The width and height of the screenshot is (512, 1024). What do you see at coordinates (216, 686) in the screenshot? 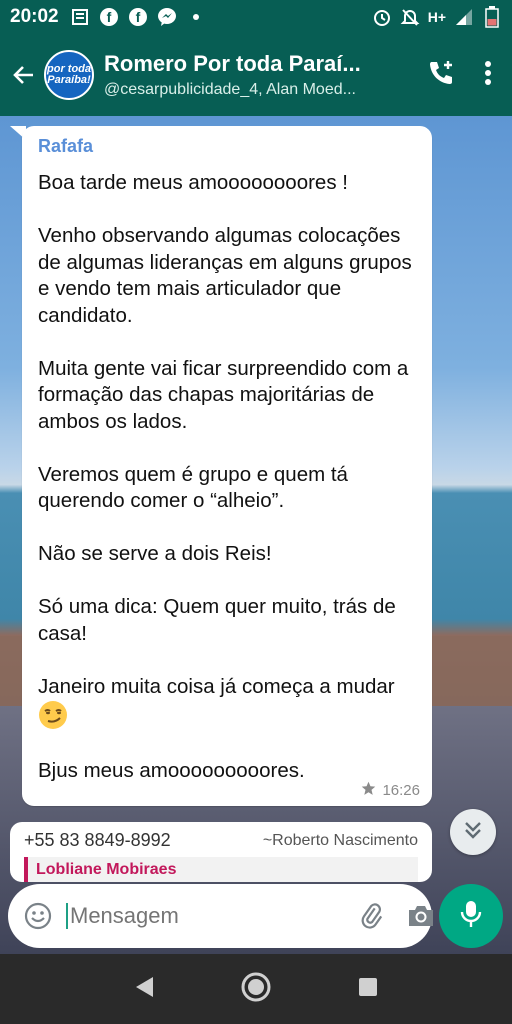
I see `message-paragraph-text: Janeiro muita coisa já começa a mudar` at bounding box center [216, 686].